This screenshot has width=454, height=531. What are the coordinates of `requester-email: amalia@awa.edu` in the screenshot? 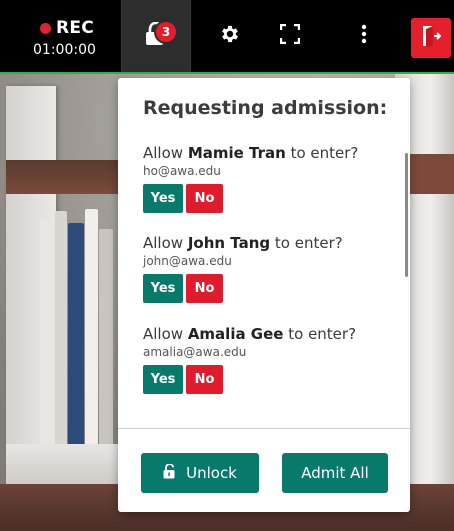 It's located at (195, 352).